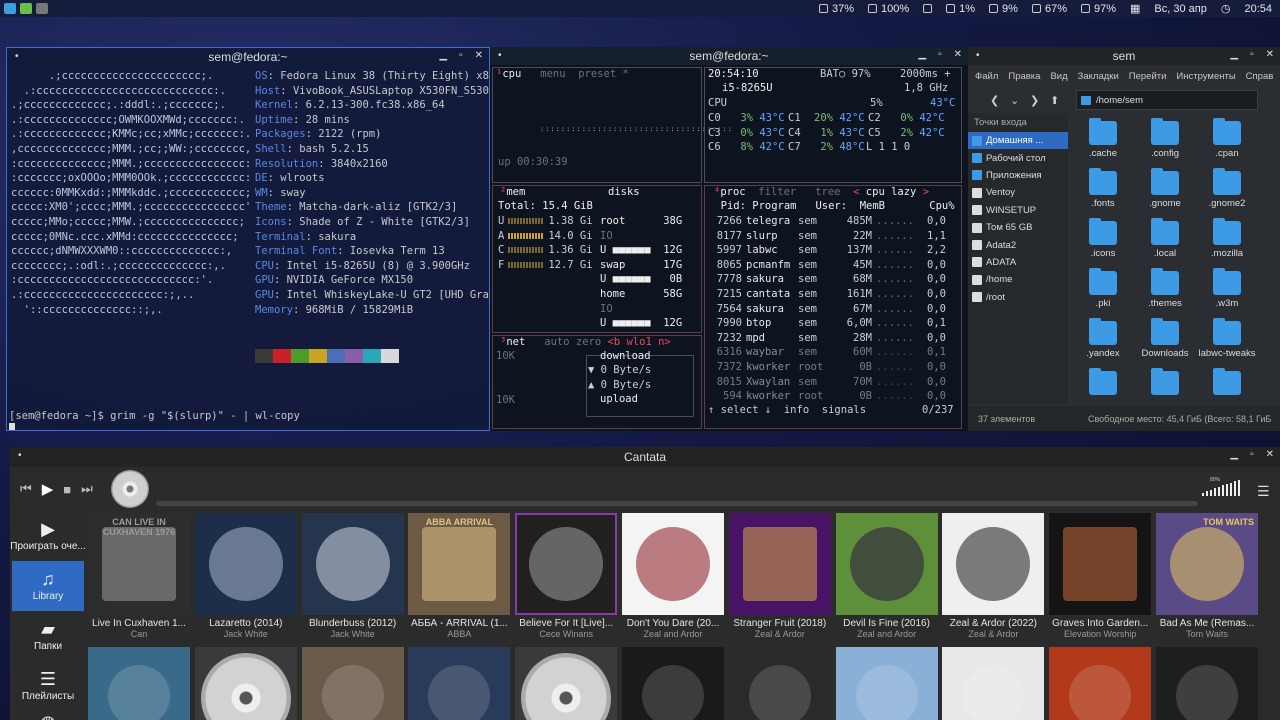  What do you see at coordinates (624, 192) in the screenshot?
I see `disks-box-header: disks` at bounding box center [624, 192].